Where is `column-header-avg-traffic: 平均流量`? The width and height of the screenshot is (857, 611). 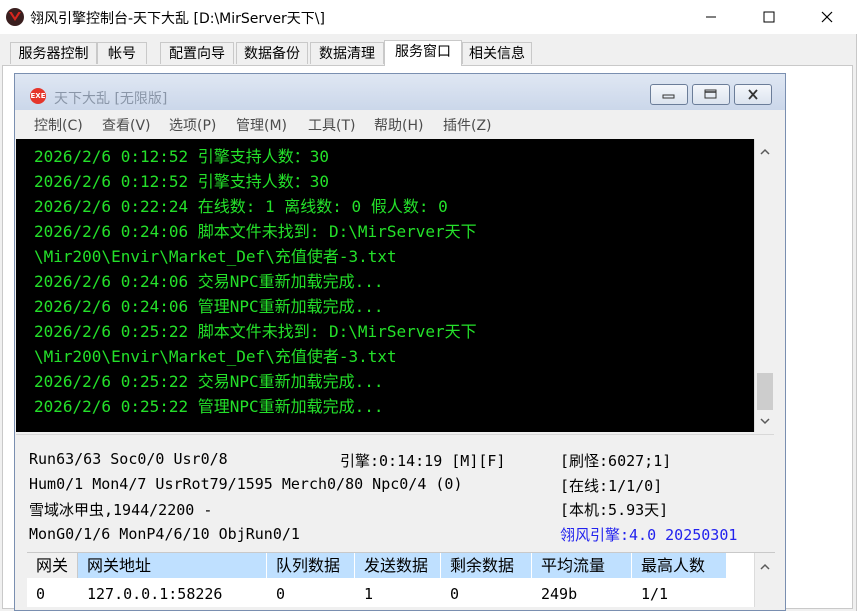
column-header-avg-traffic: 平均流量 is located at coordinates (582, 565).